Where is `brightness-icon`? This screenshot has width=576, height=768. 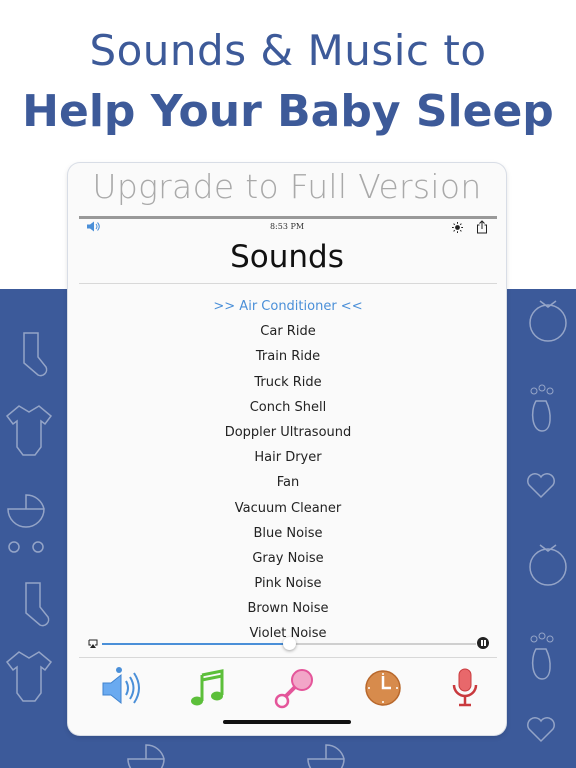 brightness-icon is located at coordinates (457, 227).